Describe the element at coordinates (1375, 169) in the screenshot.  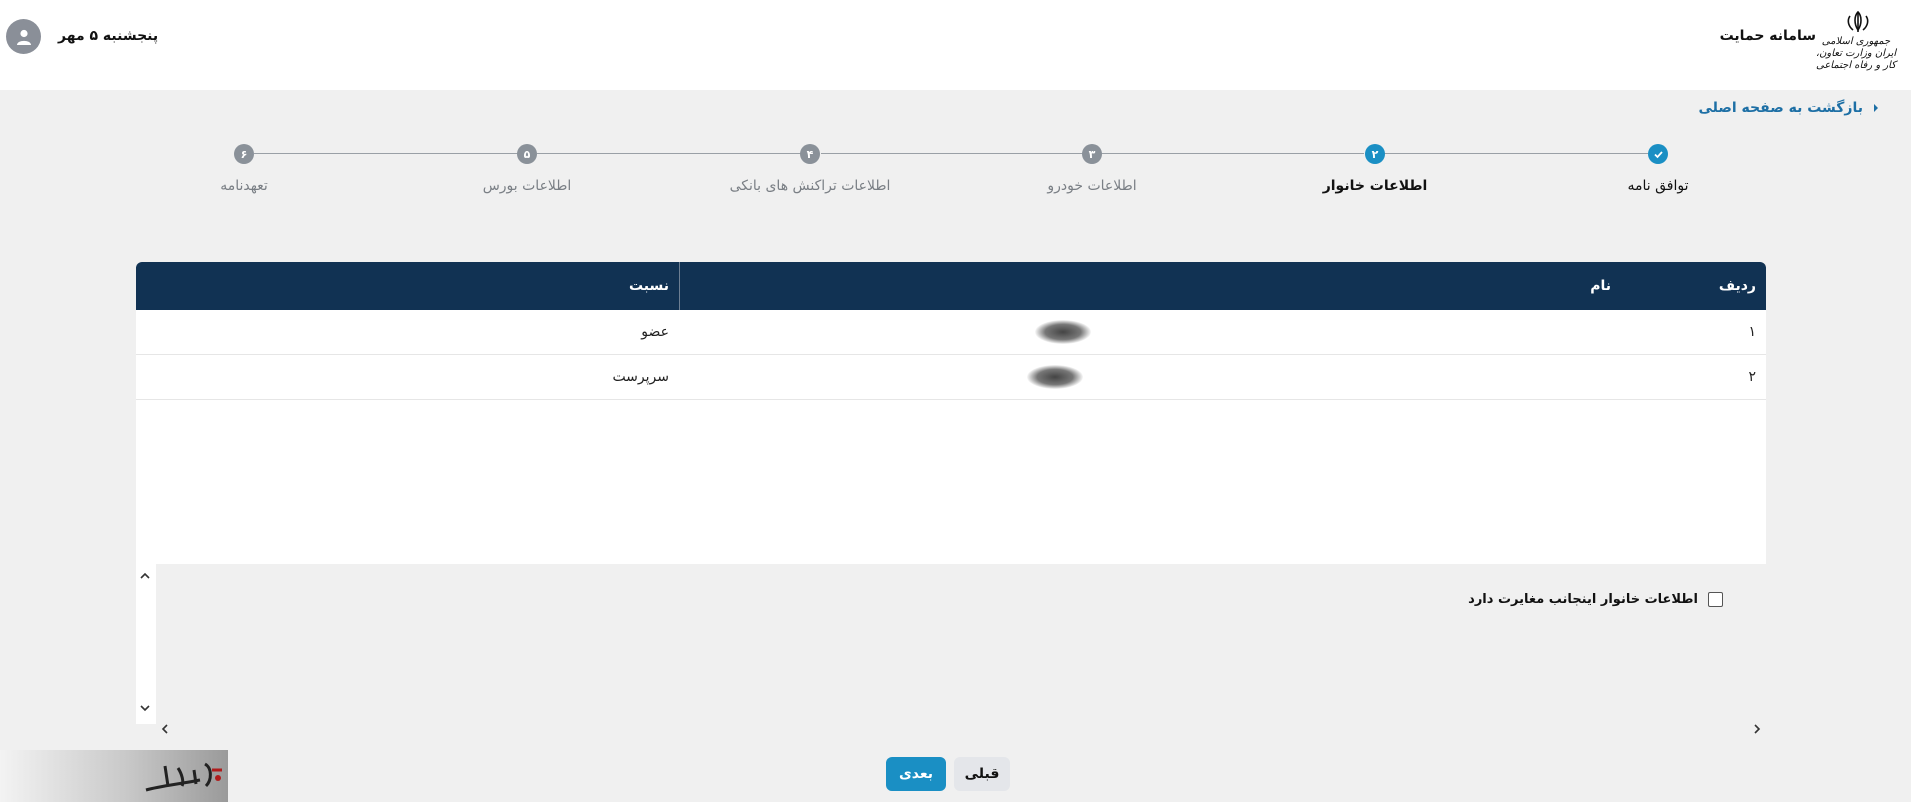
I see `step-household-info: ۲ اطلاعات خانوار` at that location.